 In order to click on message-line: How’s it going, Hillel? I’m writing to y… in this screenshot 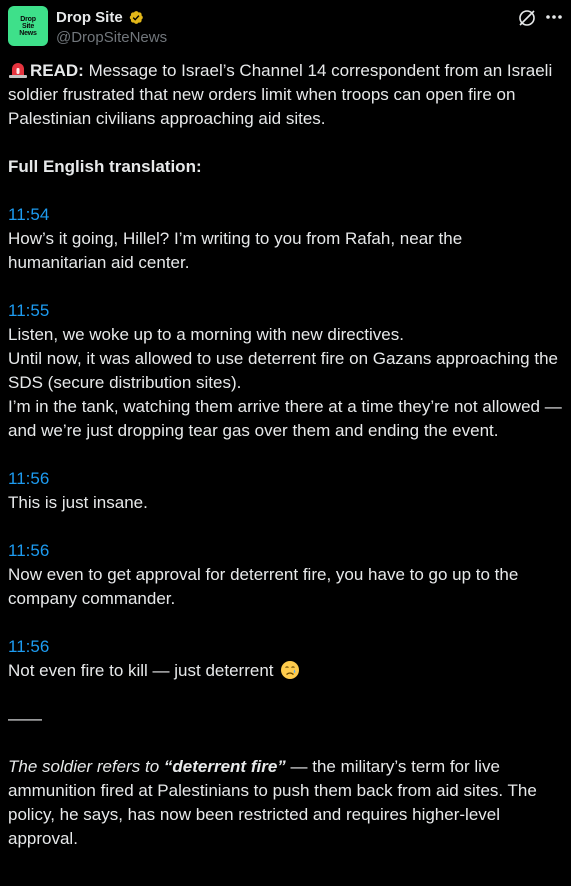, I will do `click(235, 250)`.